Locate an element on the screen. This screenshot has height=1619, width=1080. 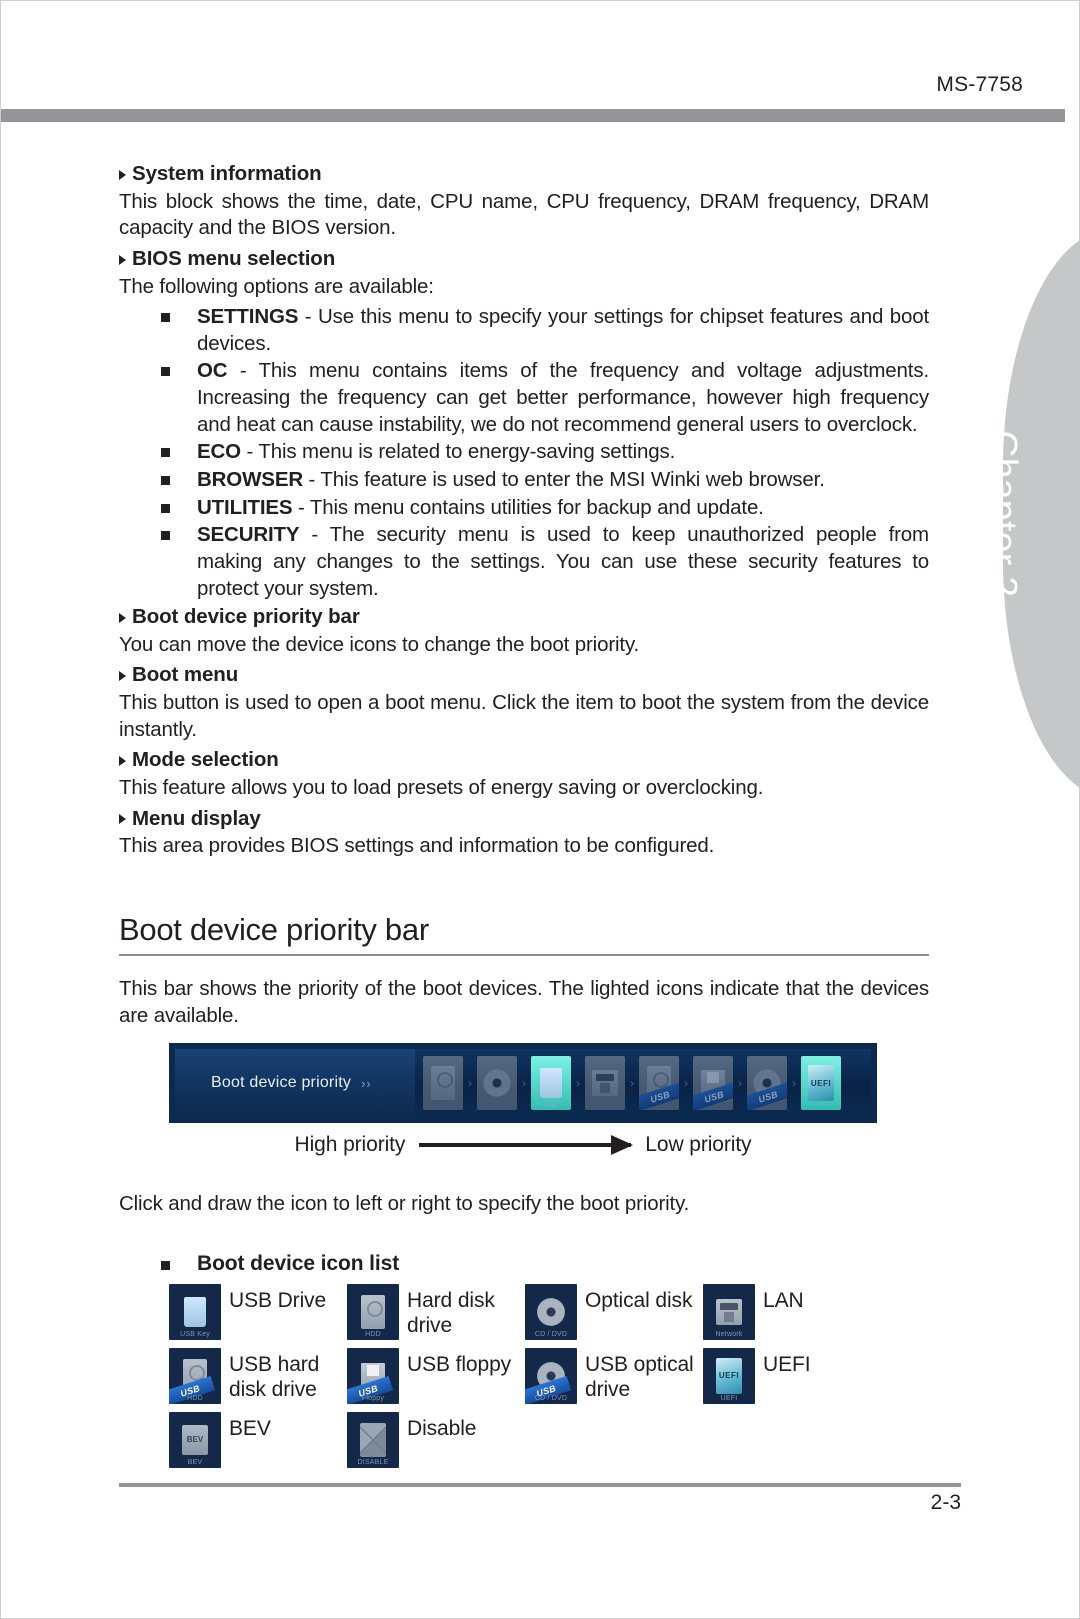
option-name: SETTINGS is located at coordinates (248, 317).